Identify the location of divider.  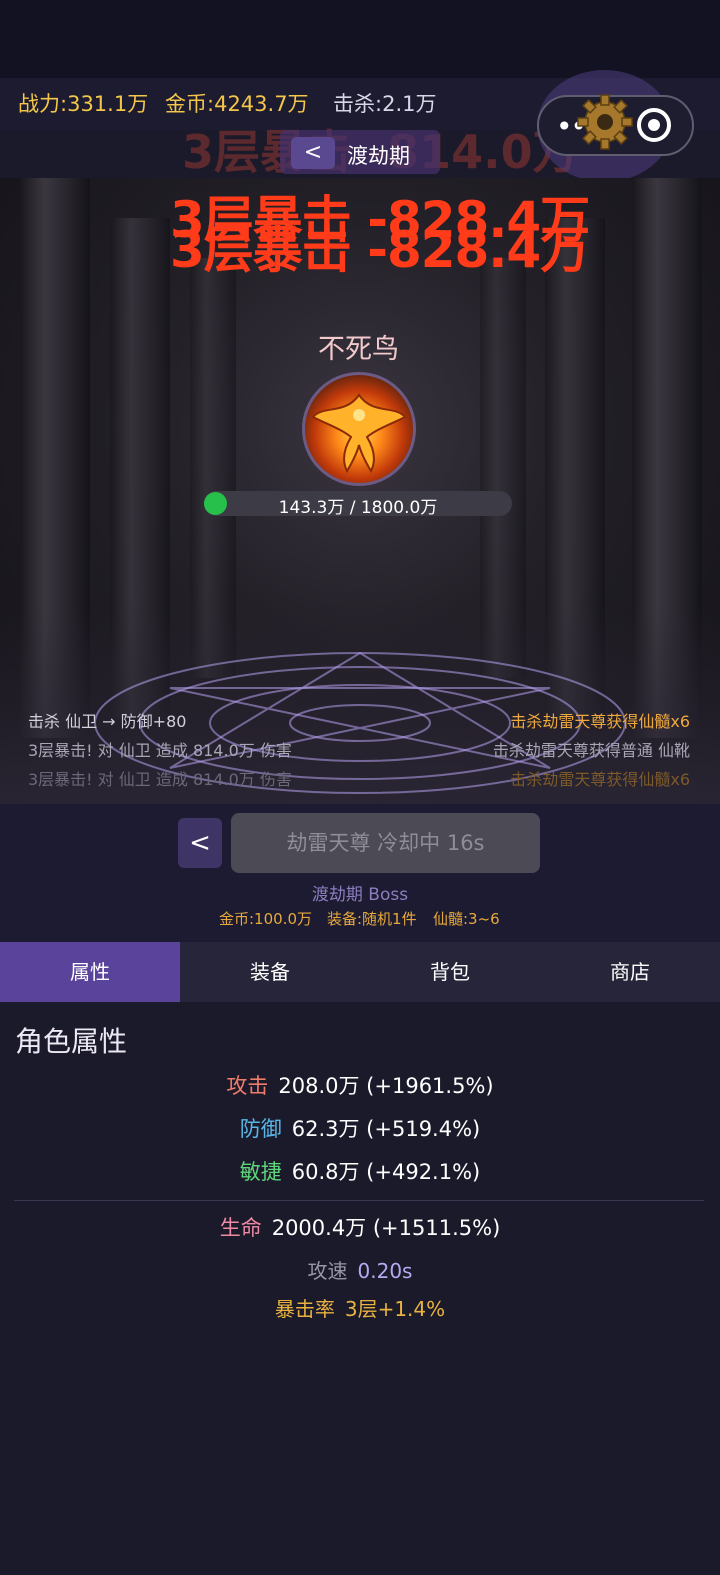
(359, 1200).